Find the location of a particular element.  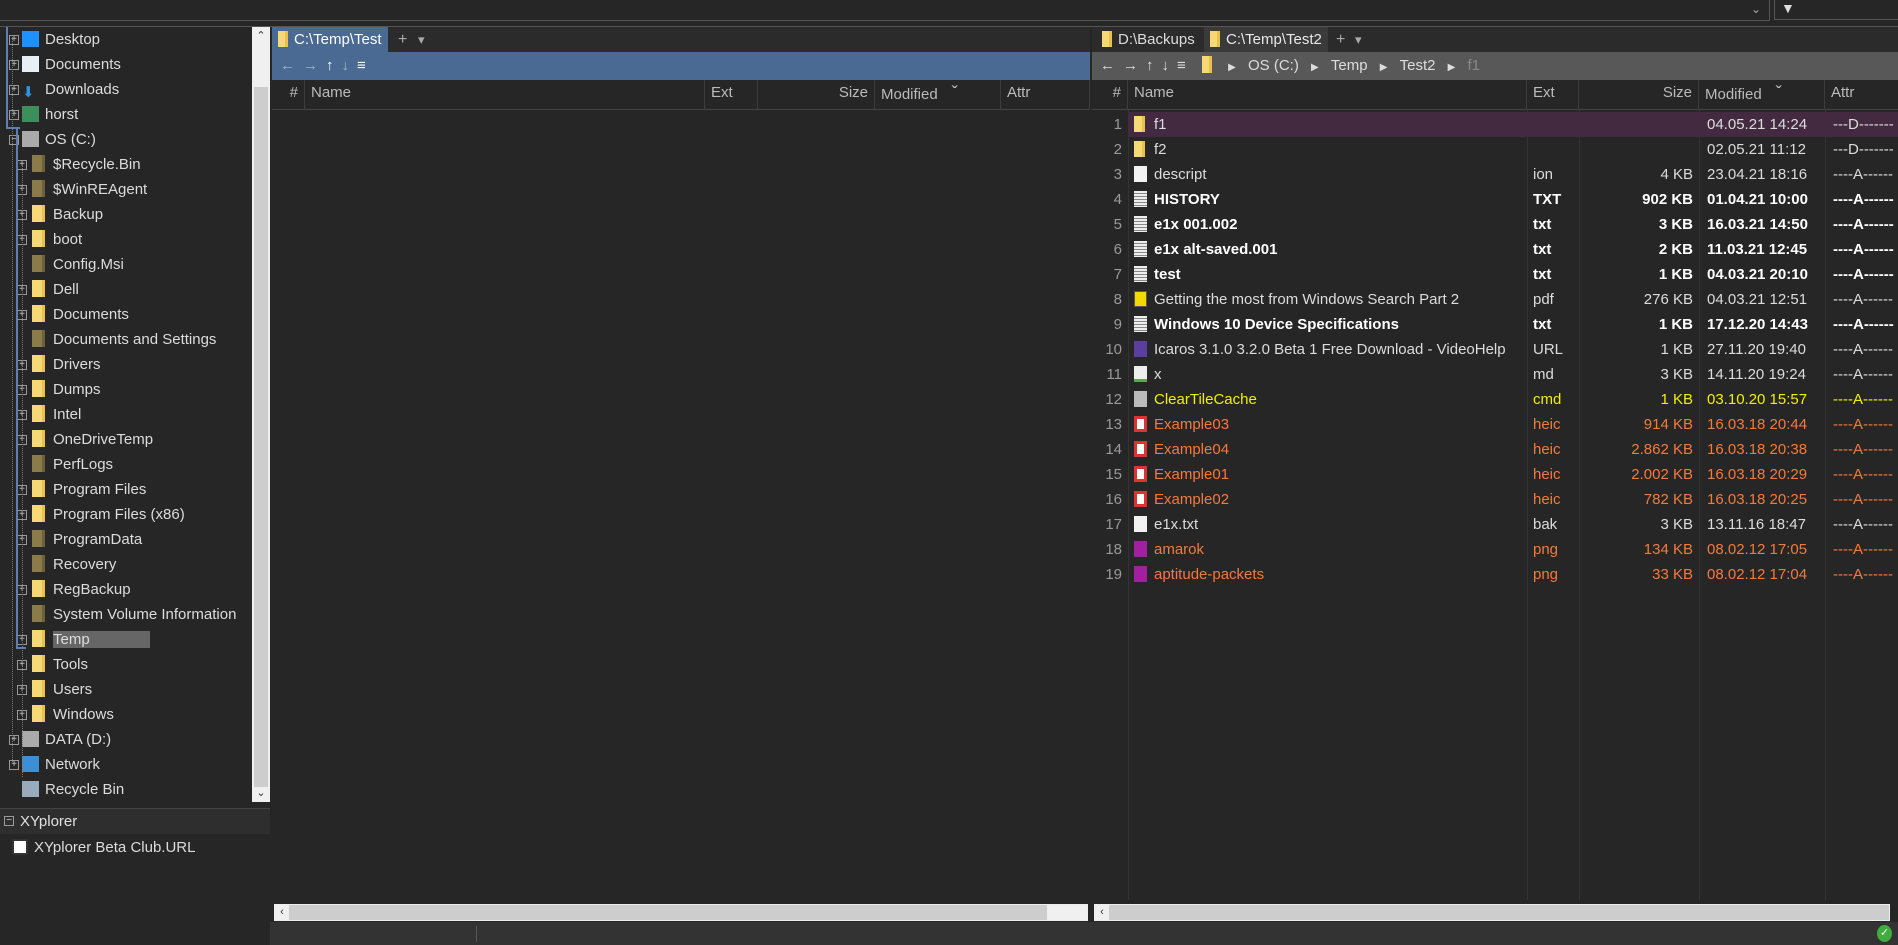

tab-c-temp-test: C:\Temp\Test is located at coordinates (330, 39).